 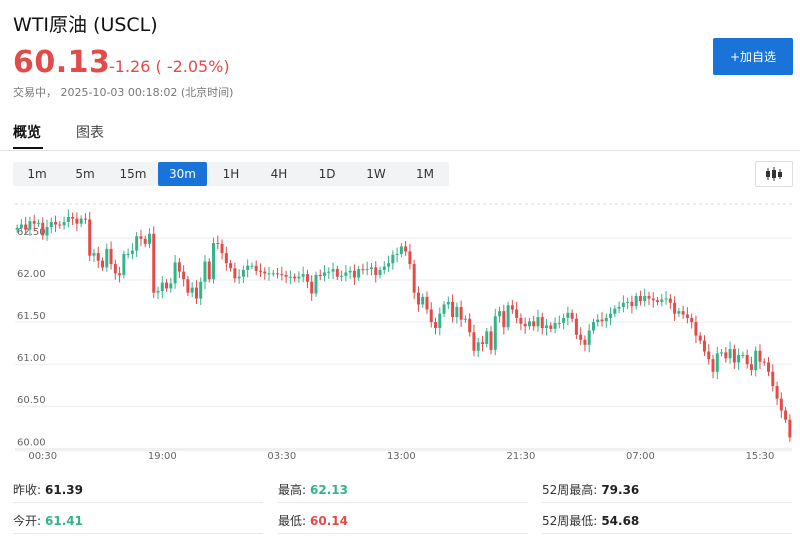 What do you see at coordinates (425, 174) in the screenshot?
I see `interval-1mo: 1M` at bounding box center [425, 174].